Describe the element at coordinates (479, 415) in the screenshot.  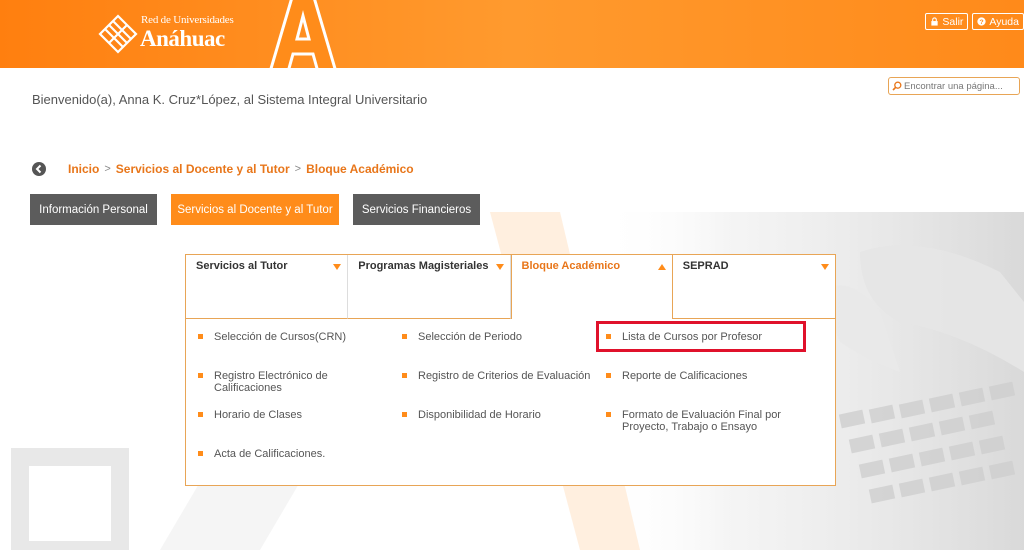
I see `menu-item-label: Disponibilidad de Horario` at that location.